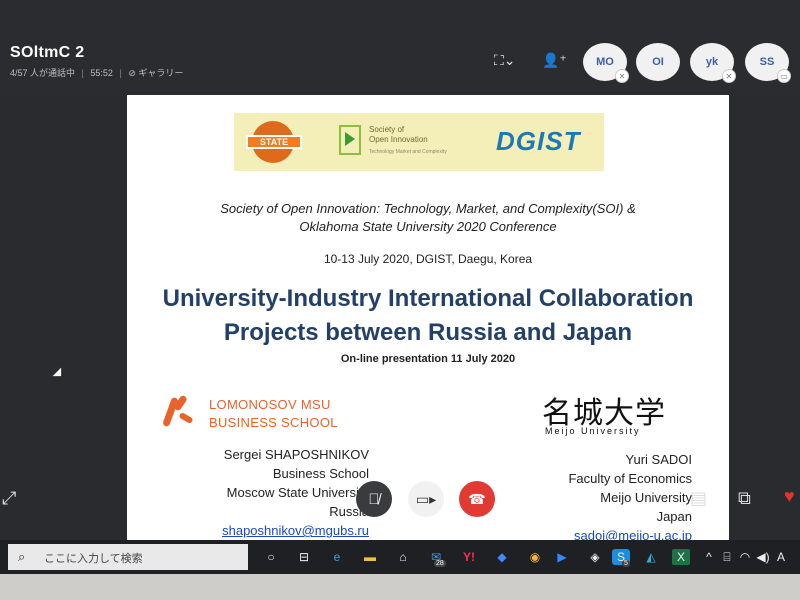 This screenshot has height=600, width=800. What do you see at coordinates (505, 60) in the screenshot?
I see `layout-icon: ⛶⌄` at bounding box center [505, 60].